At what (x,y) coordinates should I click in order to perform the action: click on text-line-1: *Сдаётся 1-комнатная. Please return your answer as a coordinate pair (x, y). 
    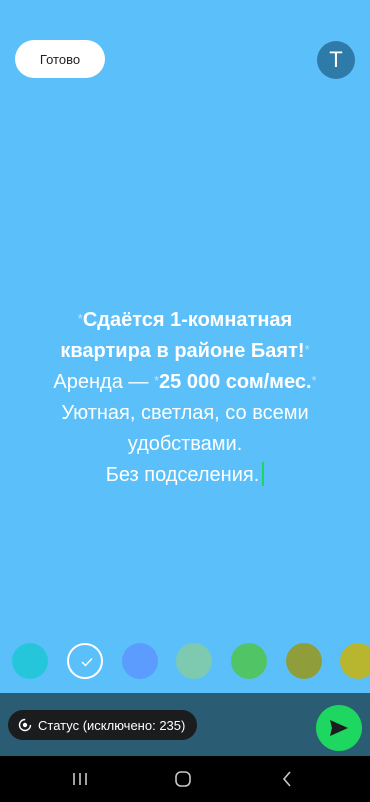
    Looking at the image, I should click on (185, 320).